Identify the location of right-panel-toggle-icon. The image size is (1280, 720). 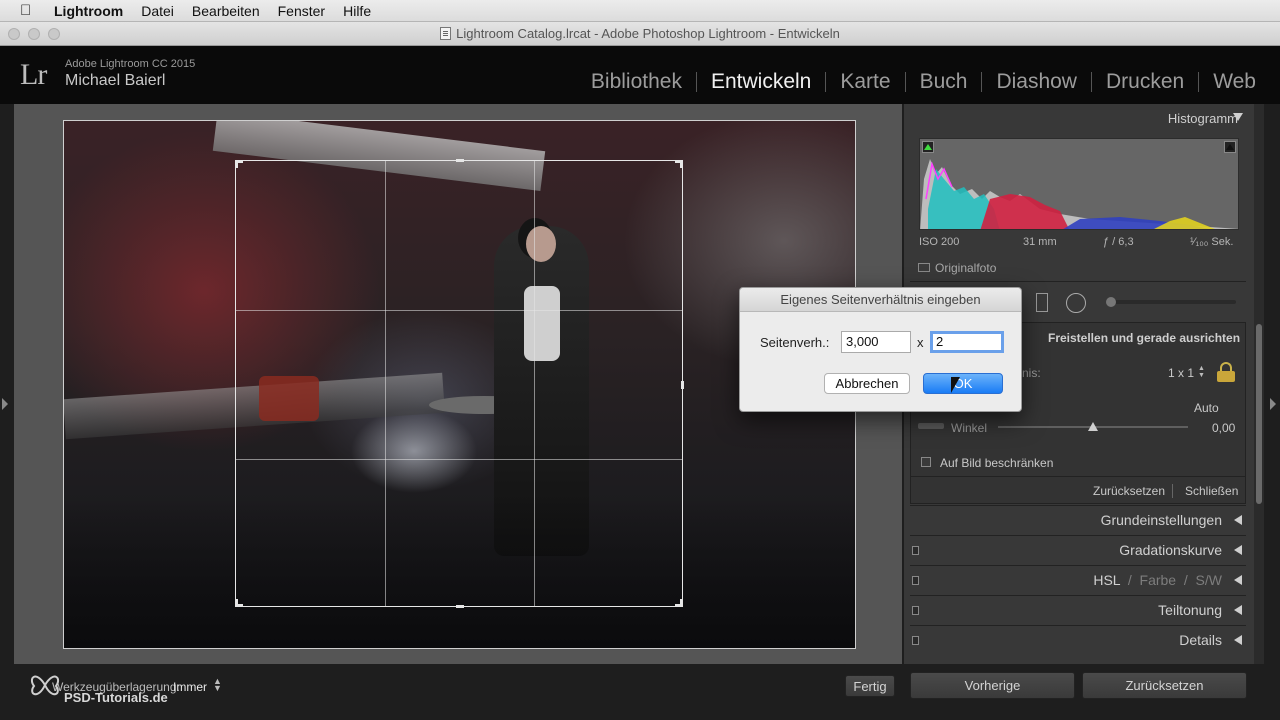
(1273, 404).